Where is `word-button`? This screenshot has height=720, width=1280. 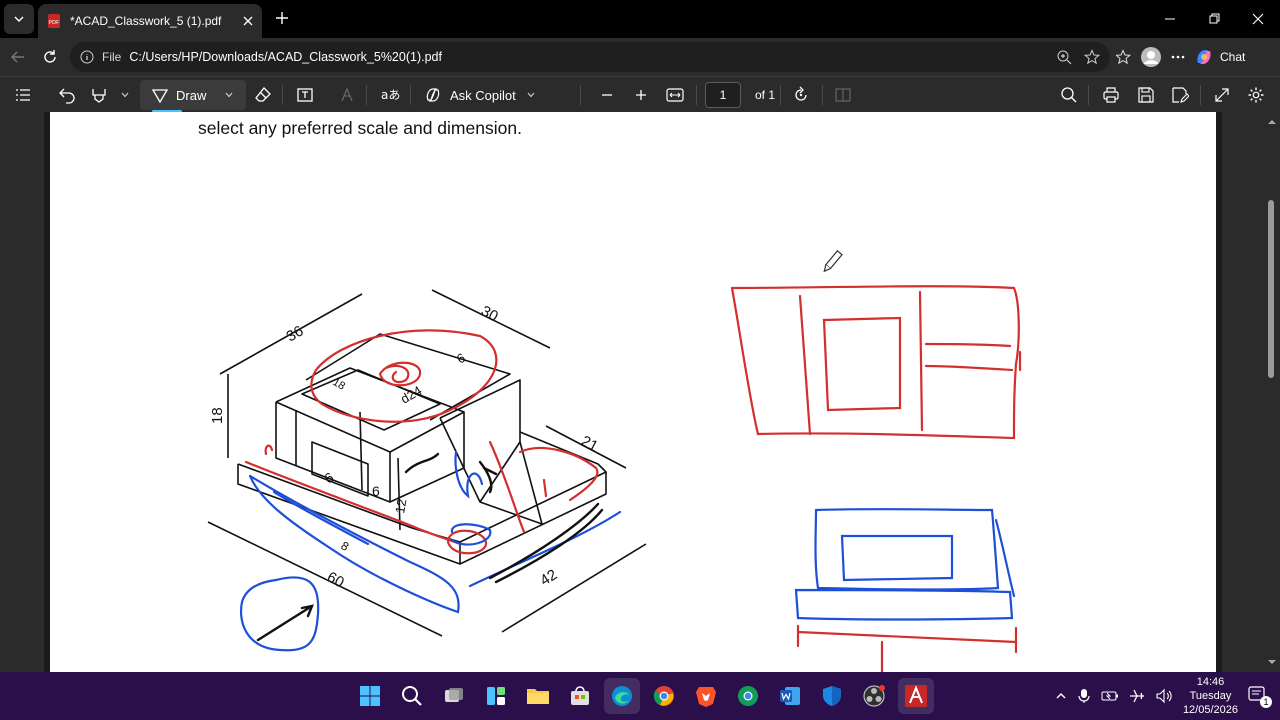
word-button is located at coordinates (790, 696).